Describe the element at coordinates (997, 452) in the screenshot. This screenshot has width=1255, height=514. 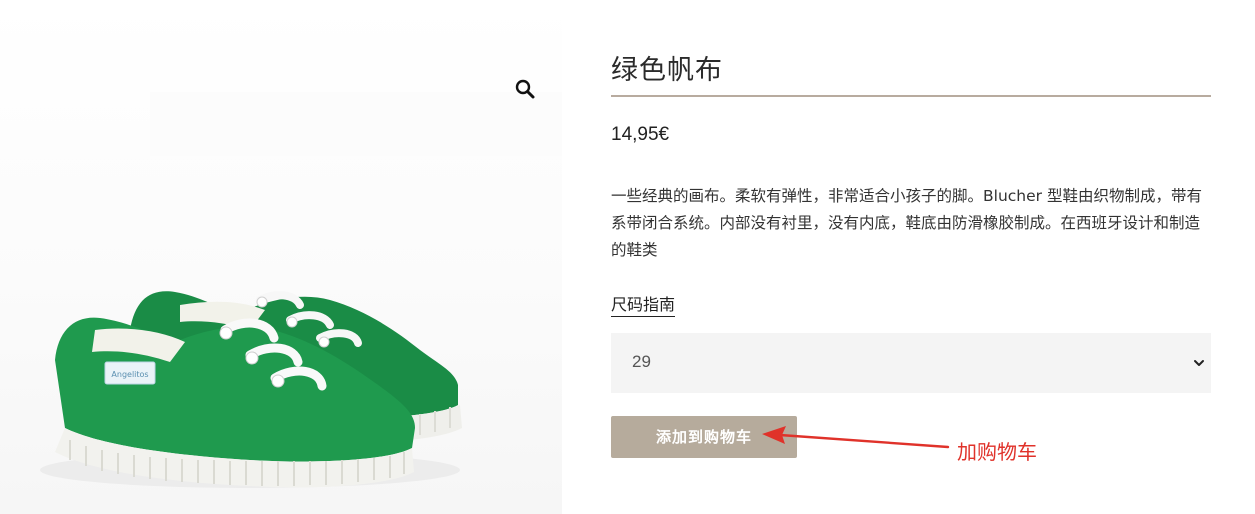
I see `annotation-label: 加购物车` at that location.